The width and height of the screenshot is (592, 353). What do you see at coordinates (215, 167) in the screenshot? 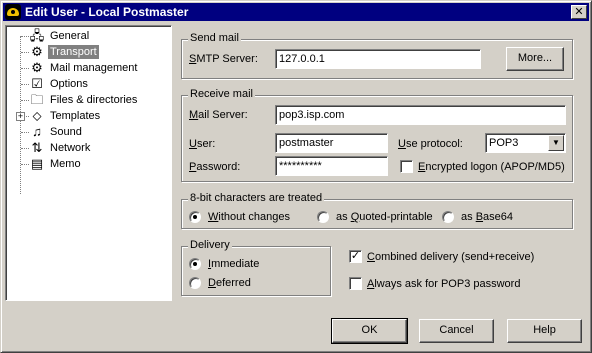
I see `password-label: Password:` at bounding box center [215, 167].